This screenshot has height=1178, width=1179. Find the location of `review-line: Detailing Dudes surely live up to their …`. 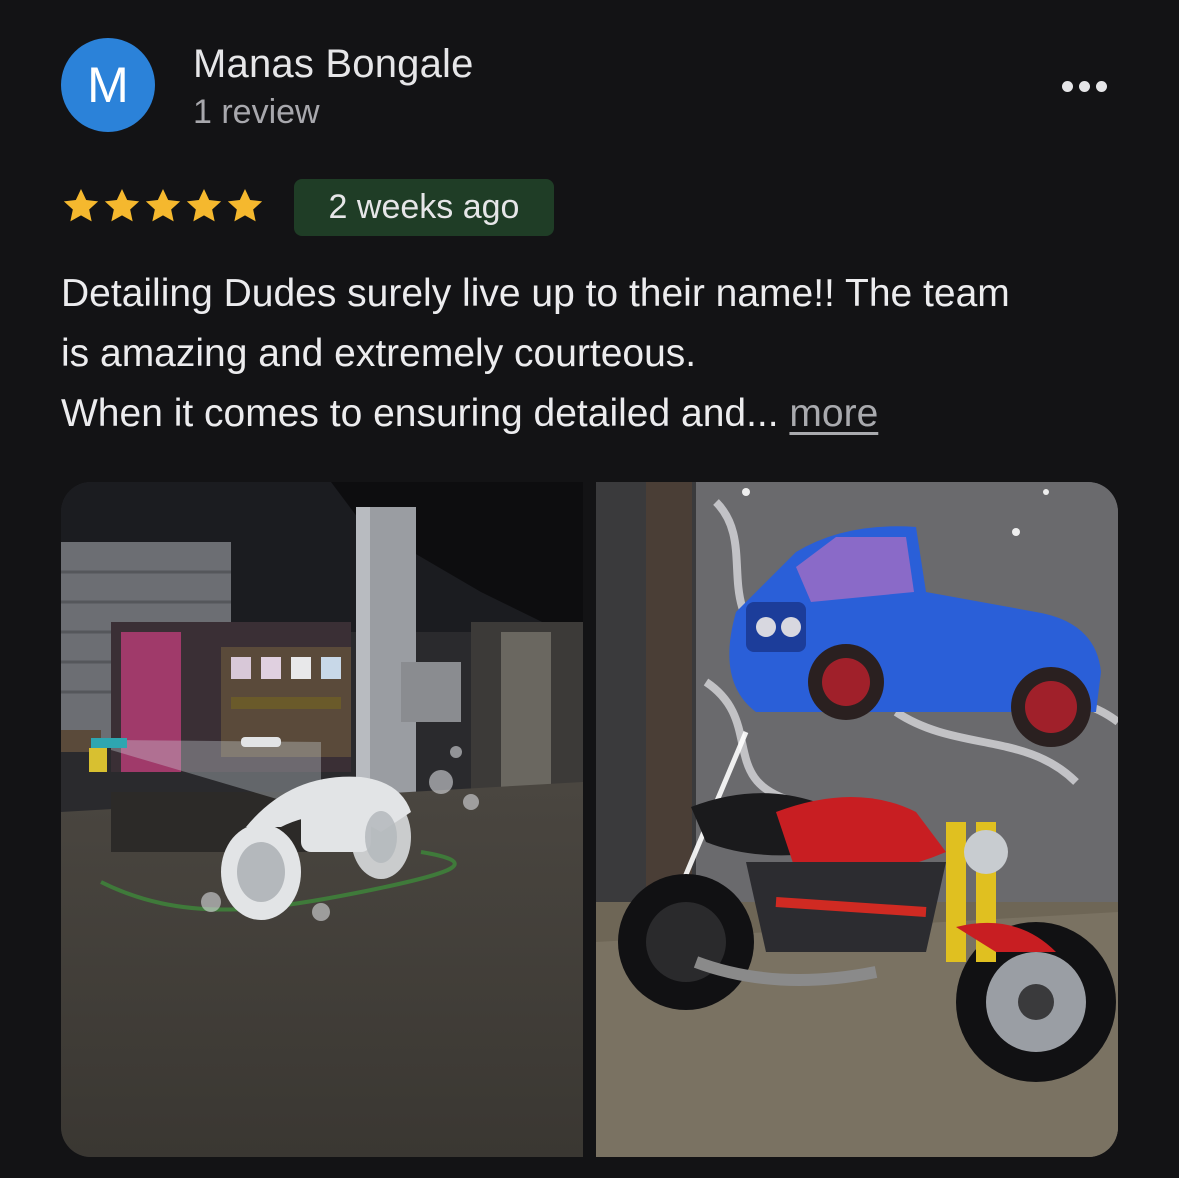

review-line: Detailing Dudes surely live up to their … is located at coordinates (535, 293).